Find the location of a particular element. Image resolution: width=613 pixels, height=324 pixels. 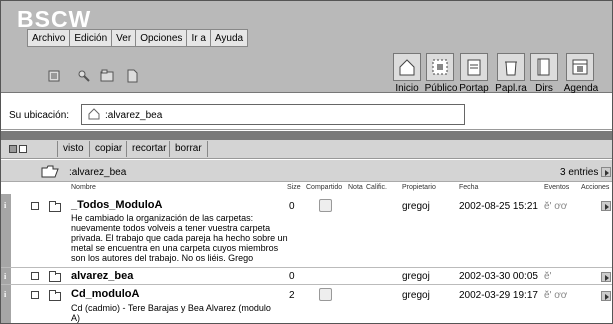

public-button is located at coordinates (440, 67).